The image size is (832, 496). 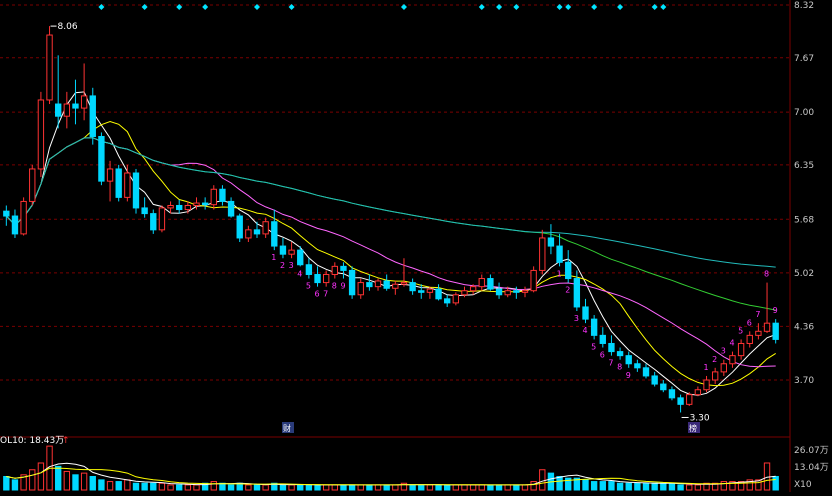 What do you see at coordinates (811, 451) in the screenshot?
I see `volume-axis-top: 26.07万` at bounding box center [811, 451].